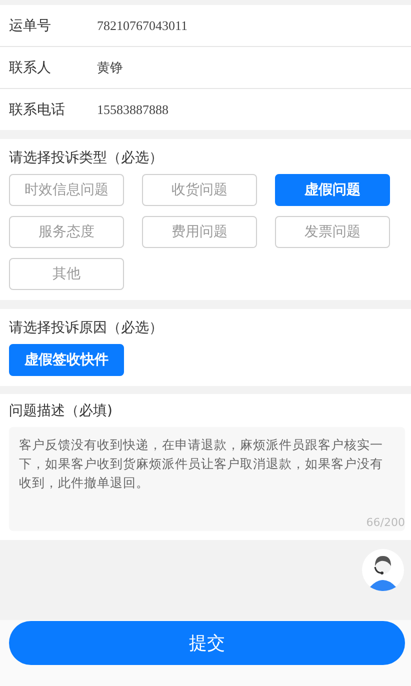  Describe the element at coordinates (66, 274) in the screenshot. I see `option-button: 其他` at that location.